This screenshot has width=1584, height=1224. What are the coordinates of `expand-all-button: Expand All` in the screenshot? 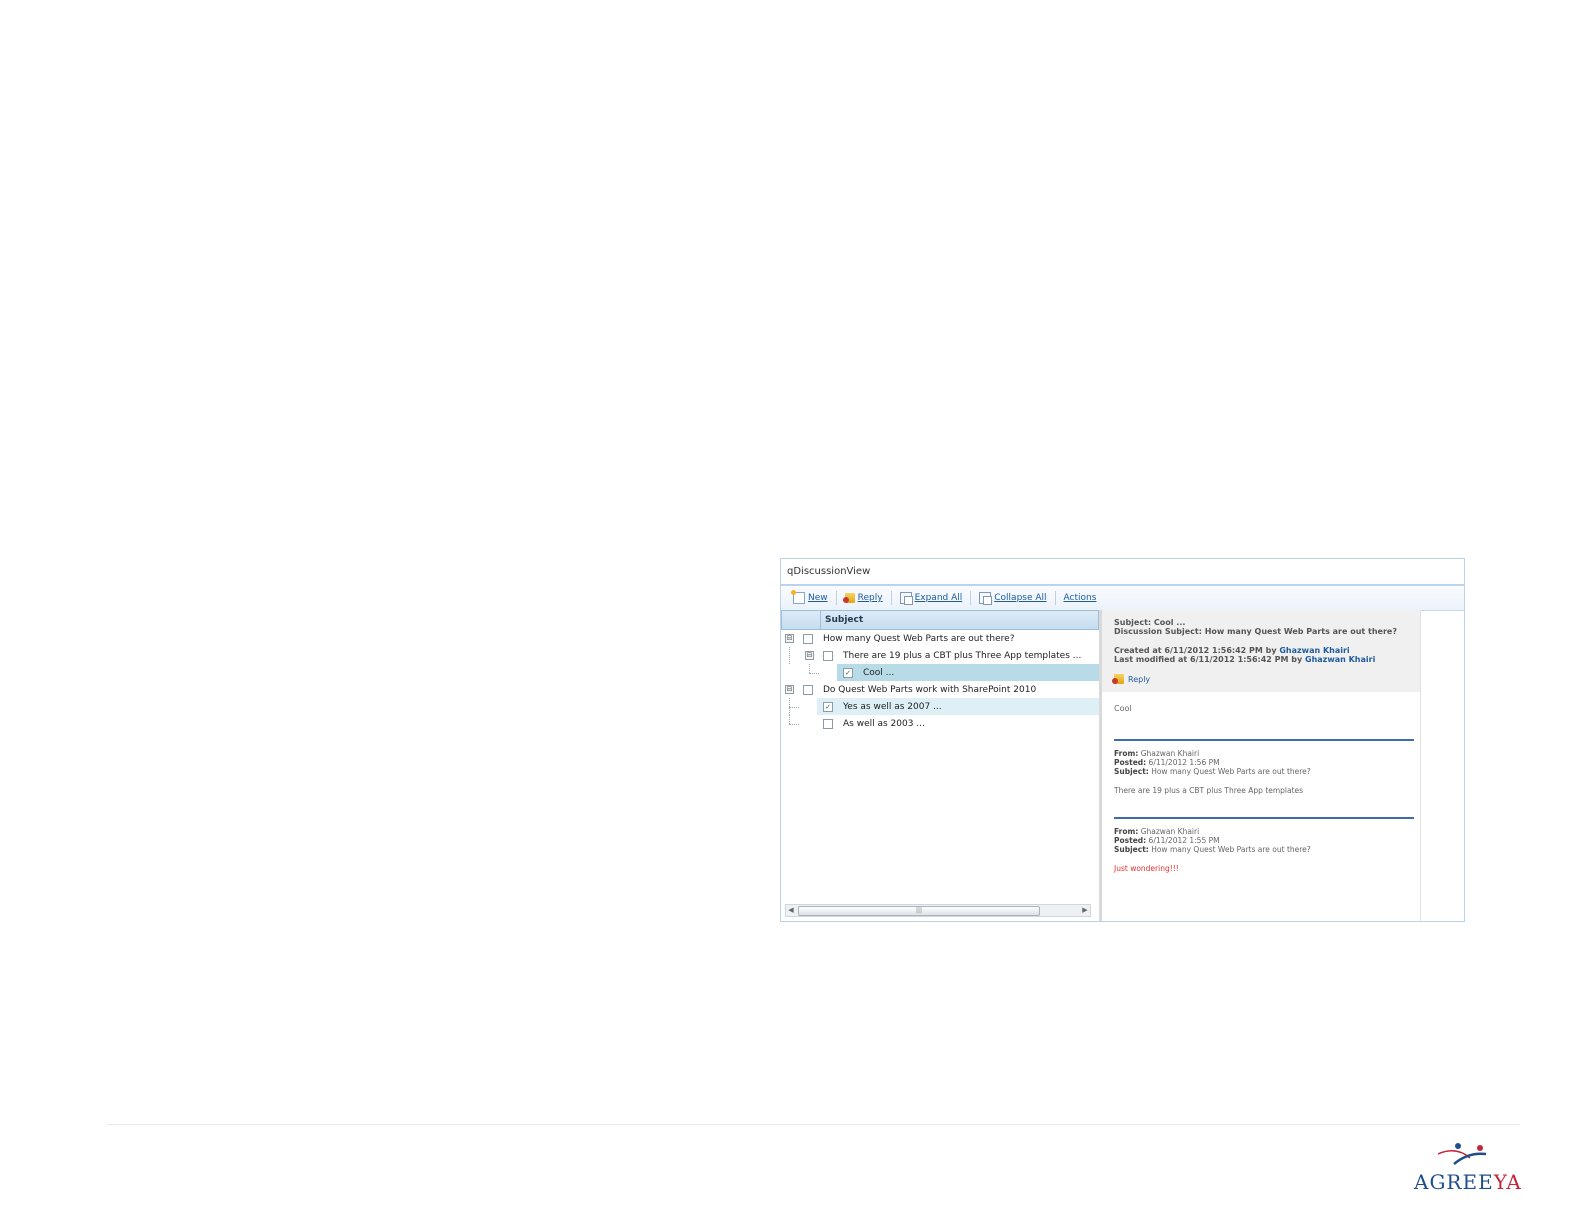 It's located at (931, 598).